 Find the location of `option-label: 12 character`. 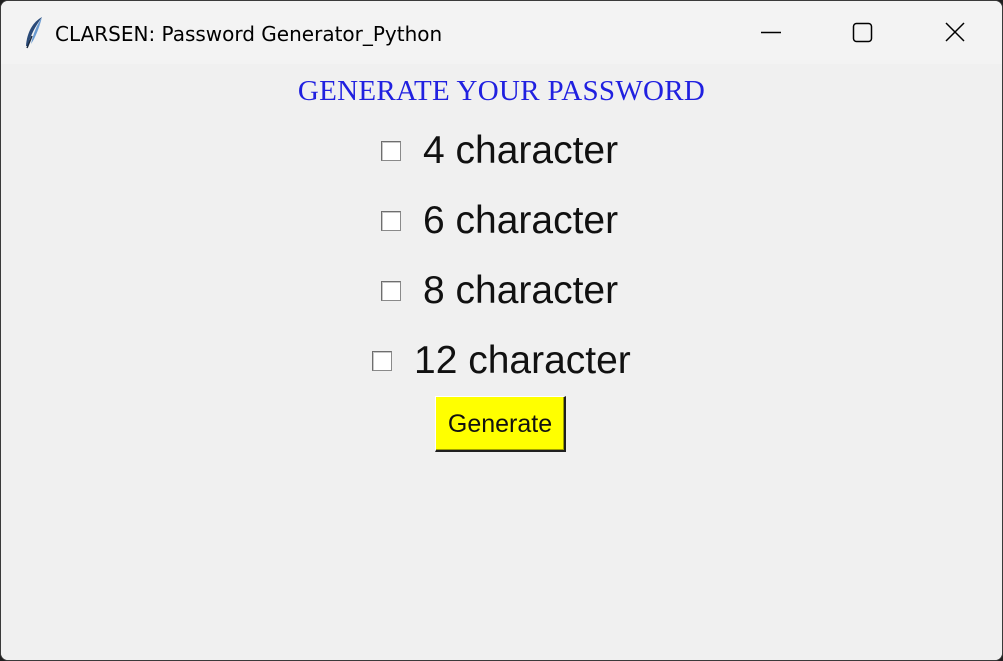

option-label: 12 character is located at coordinates (522, 361).